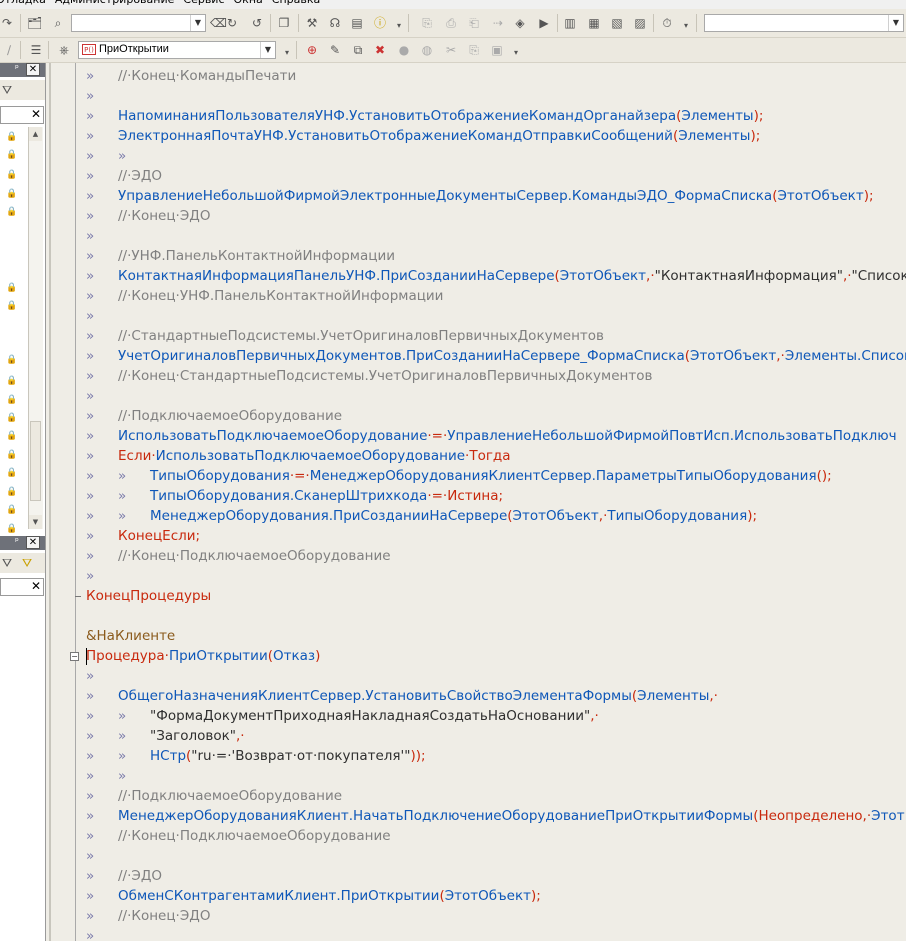  I want to click on paste-icon: ▣, so click(497, 50).